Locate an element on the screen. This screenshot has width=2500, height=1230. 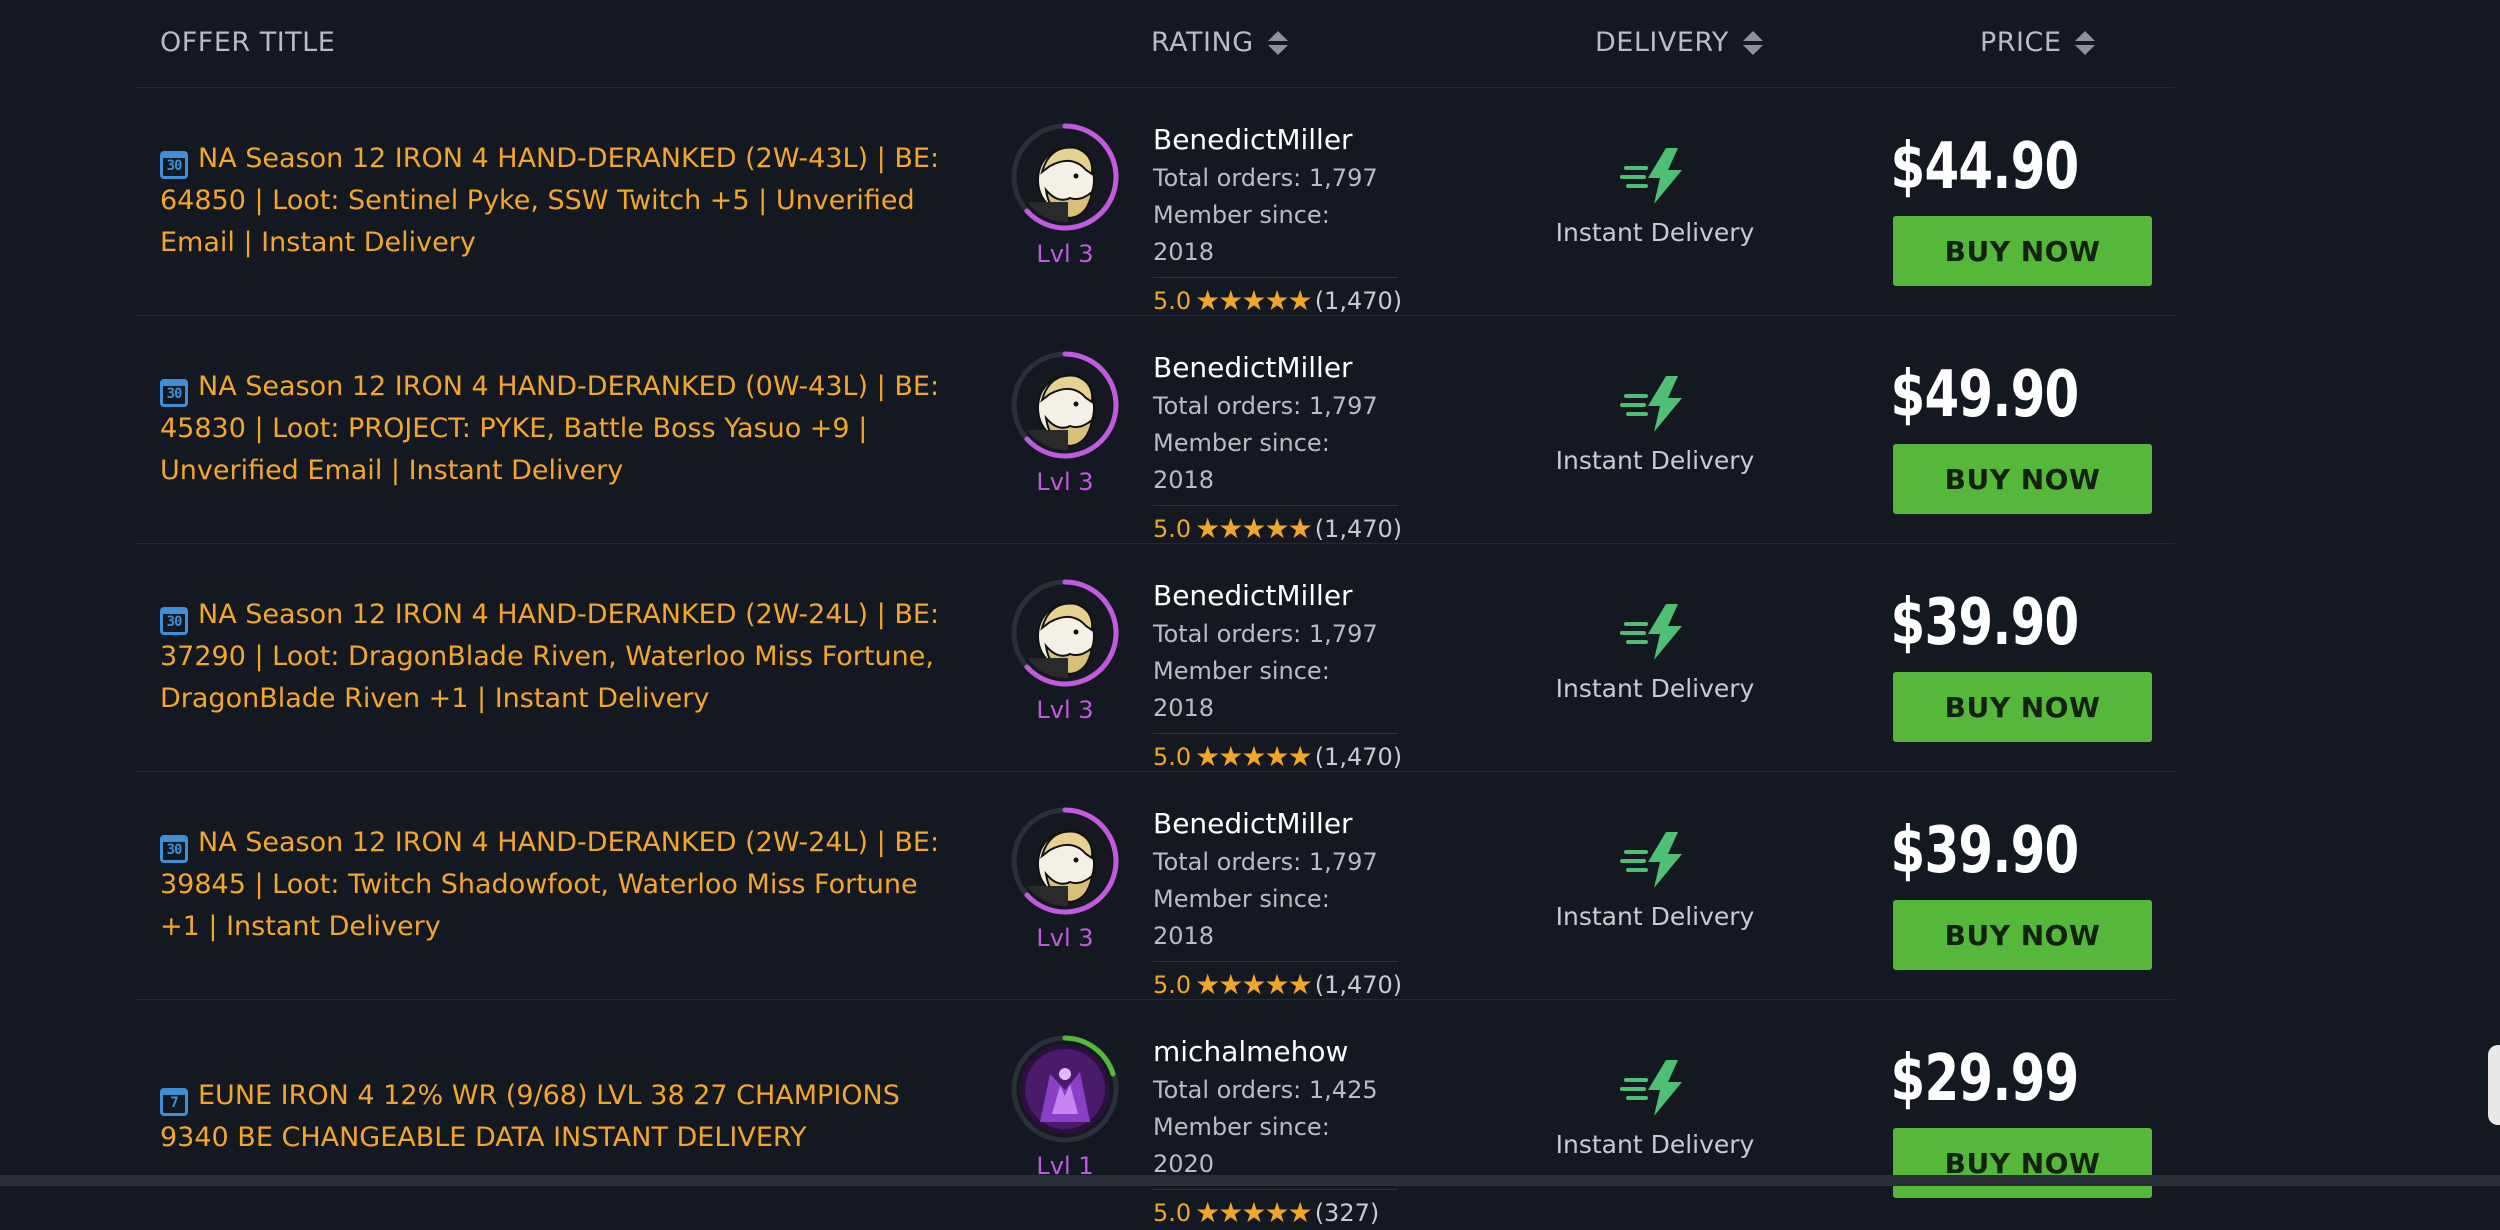
col-delivery-sort: DELIVERY is located at coordinates (1679, 42).